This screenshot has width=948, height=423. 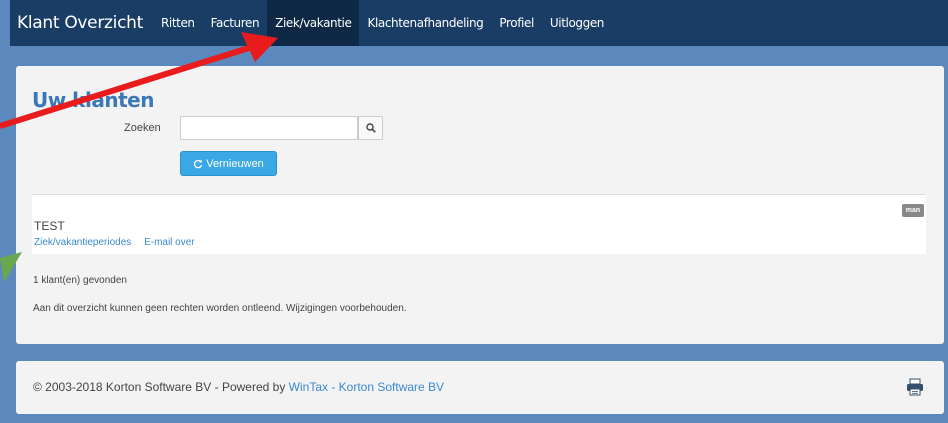 I want to click on refresh-icon, so click(x=198, y=163).